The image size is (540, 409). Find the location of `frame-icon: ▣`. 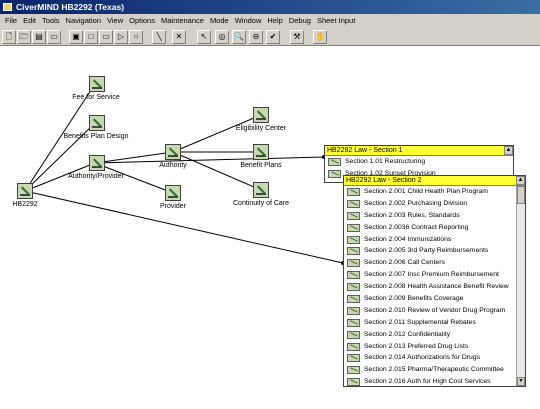

frame-icon: ▣ is located at coordinates (76, 36).